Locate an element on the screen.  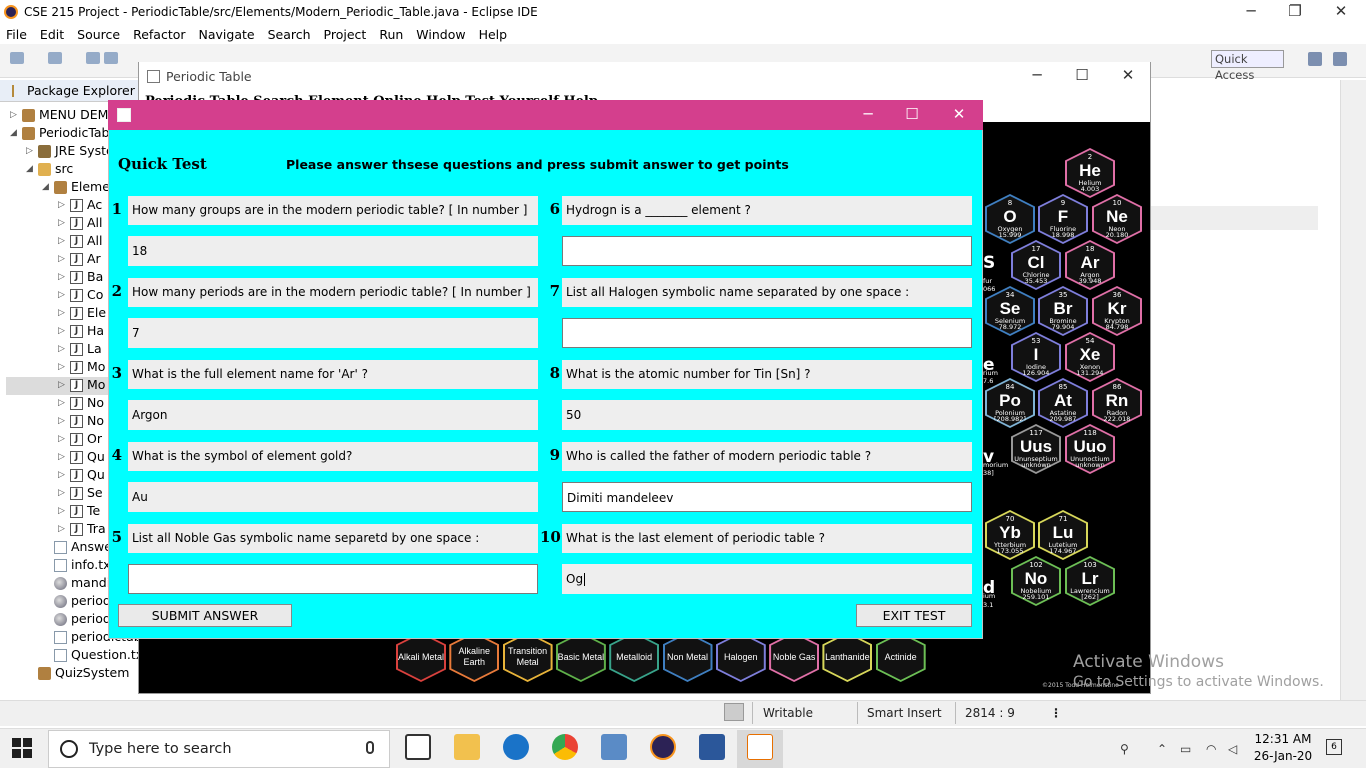
save-all-icon is located at coordinates (111, 58).